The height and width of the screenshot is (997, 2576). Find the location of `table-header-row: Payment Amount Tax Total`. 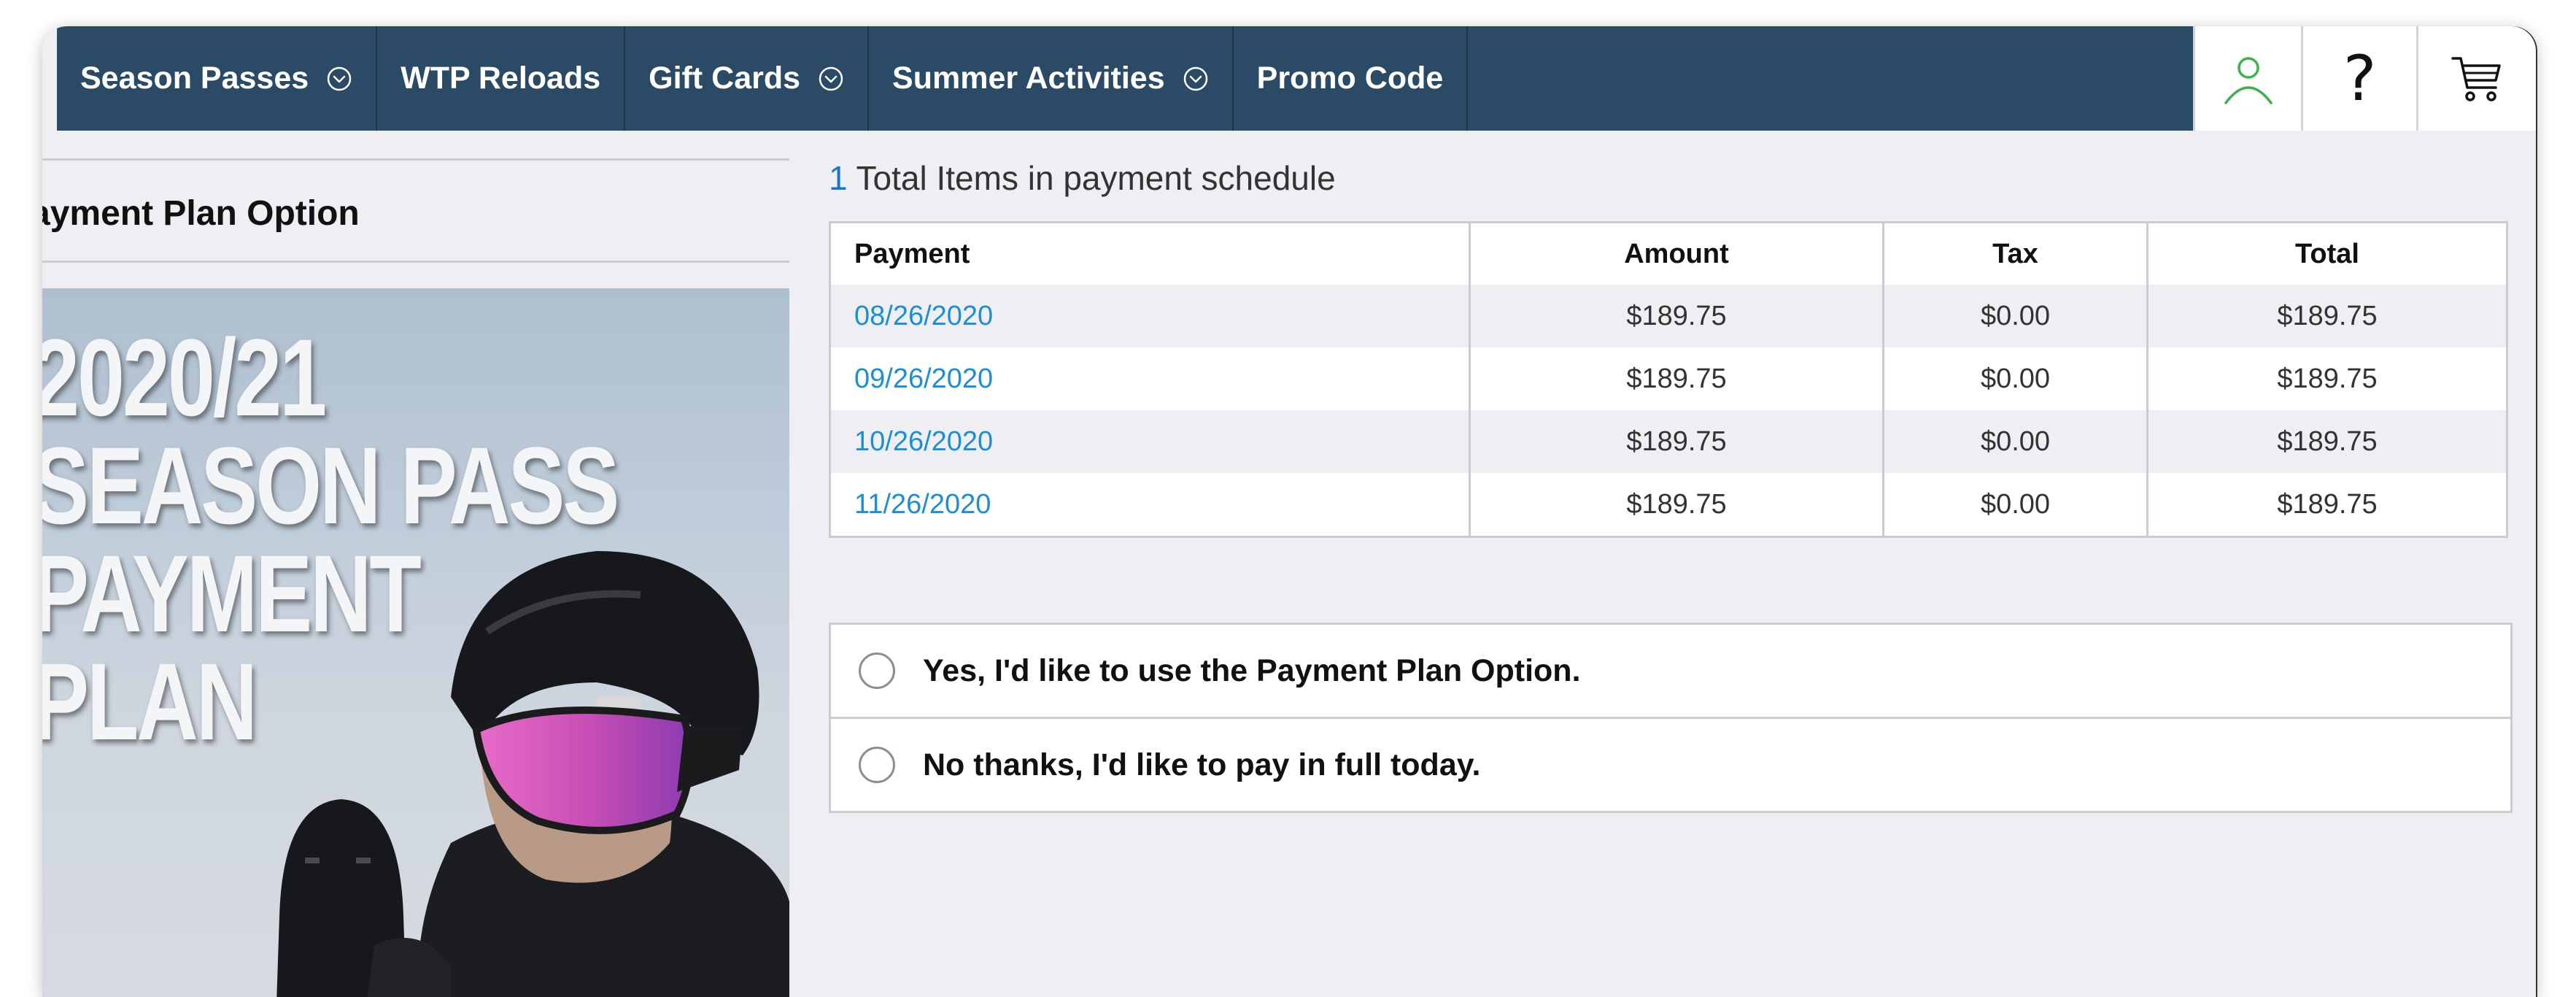

table-header-row: Payment Amount Tax Total is located at coordinates (1668, 254).